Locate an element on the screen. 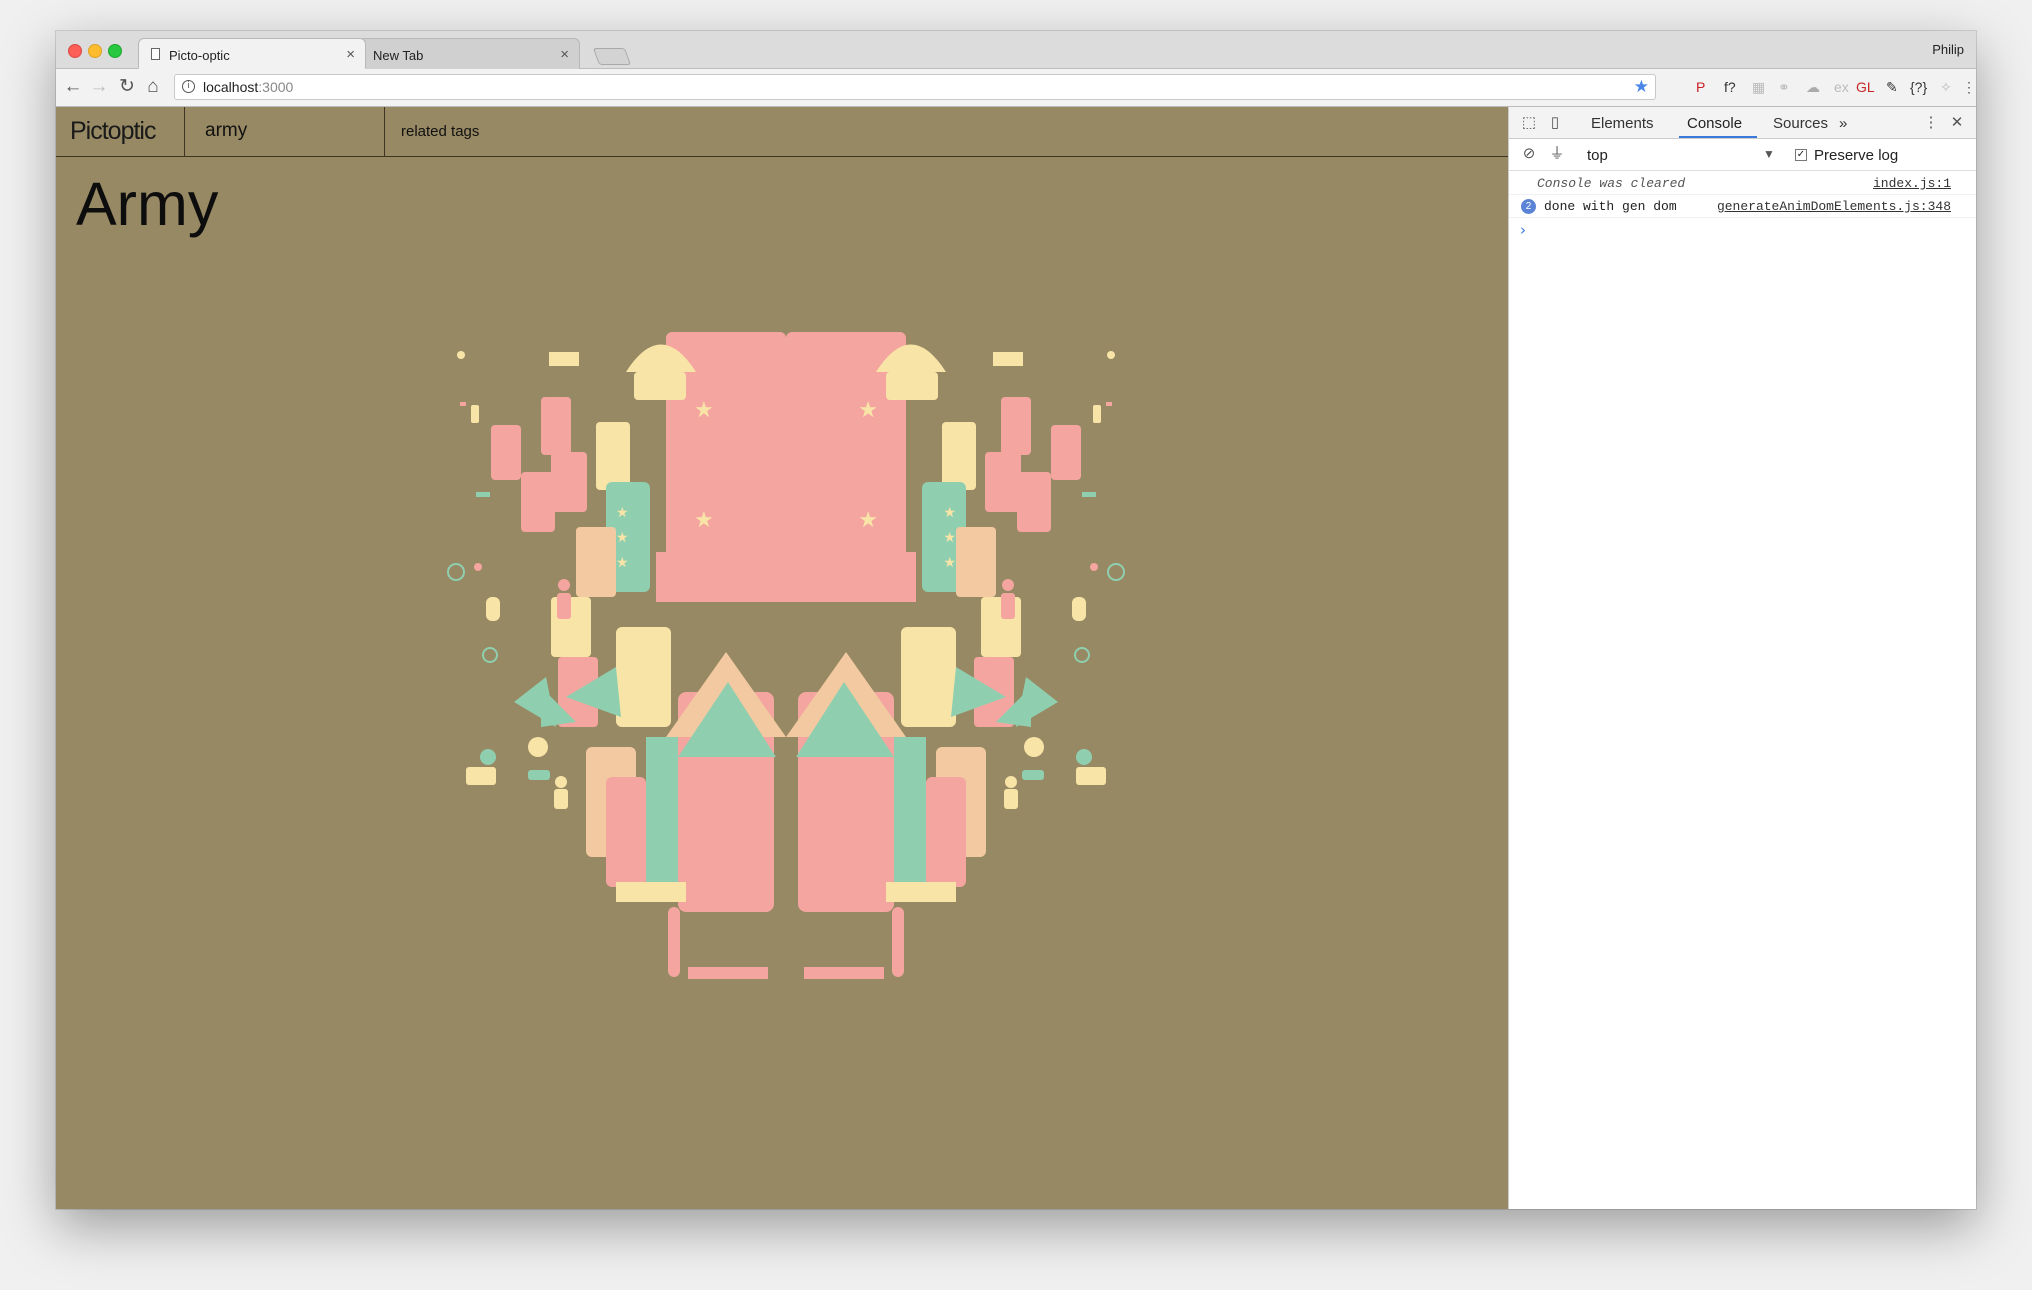 The width and height of the screenshot is (2032, 1290). artwork-half: ★ ★ ★ ★ ★ is located at coordinates (621, 655).